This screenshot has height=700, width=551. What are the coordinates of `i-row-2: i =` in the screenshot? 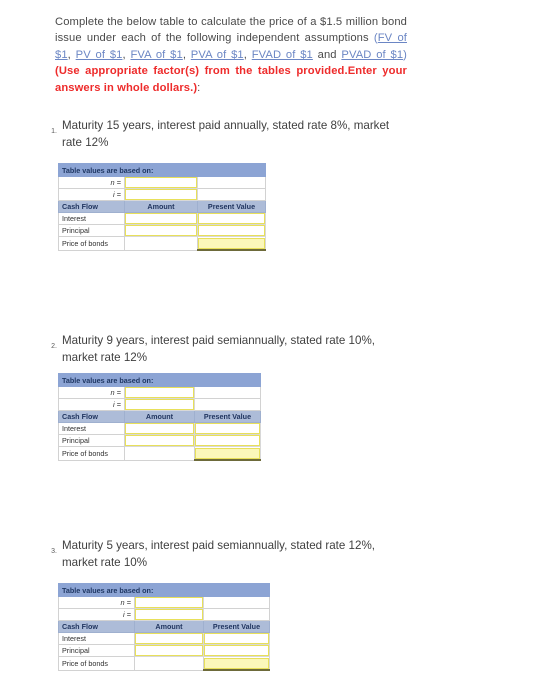 It's located at (159, 404).